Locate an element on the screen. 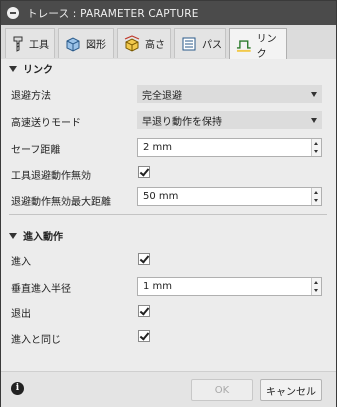 The image size is (337, 407). tab-tool: 工具 is located at coordinates (30, 43).